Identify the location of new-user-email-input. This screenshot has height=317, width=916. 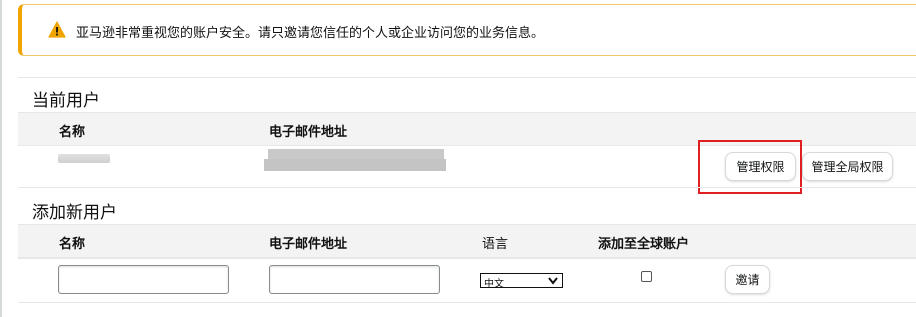
(354, 279).